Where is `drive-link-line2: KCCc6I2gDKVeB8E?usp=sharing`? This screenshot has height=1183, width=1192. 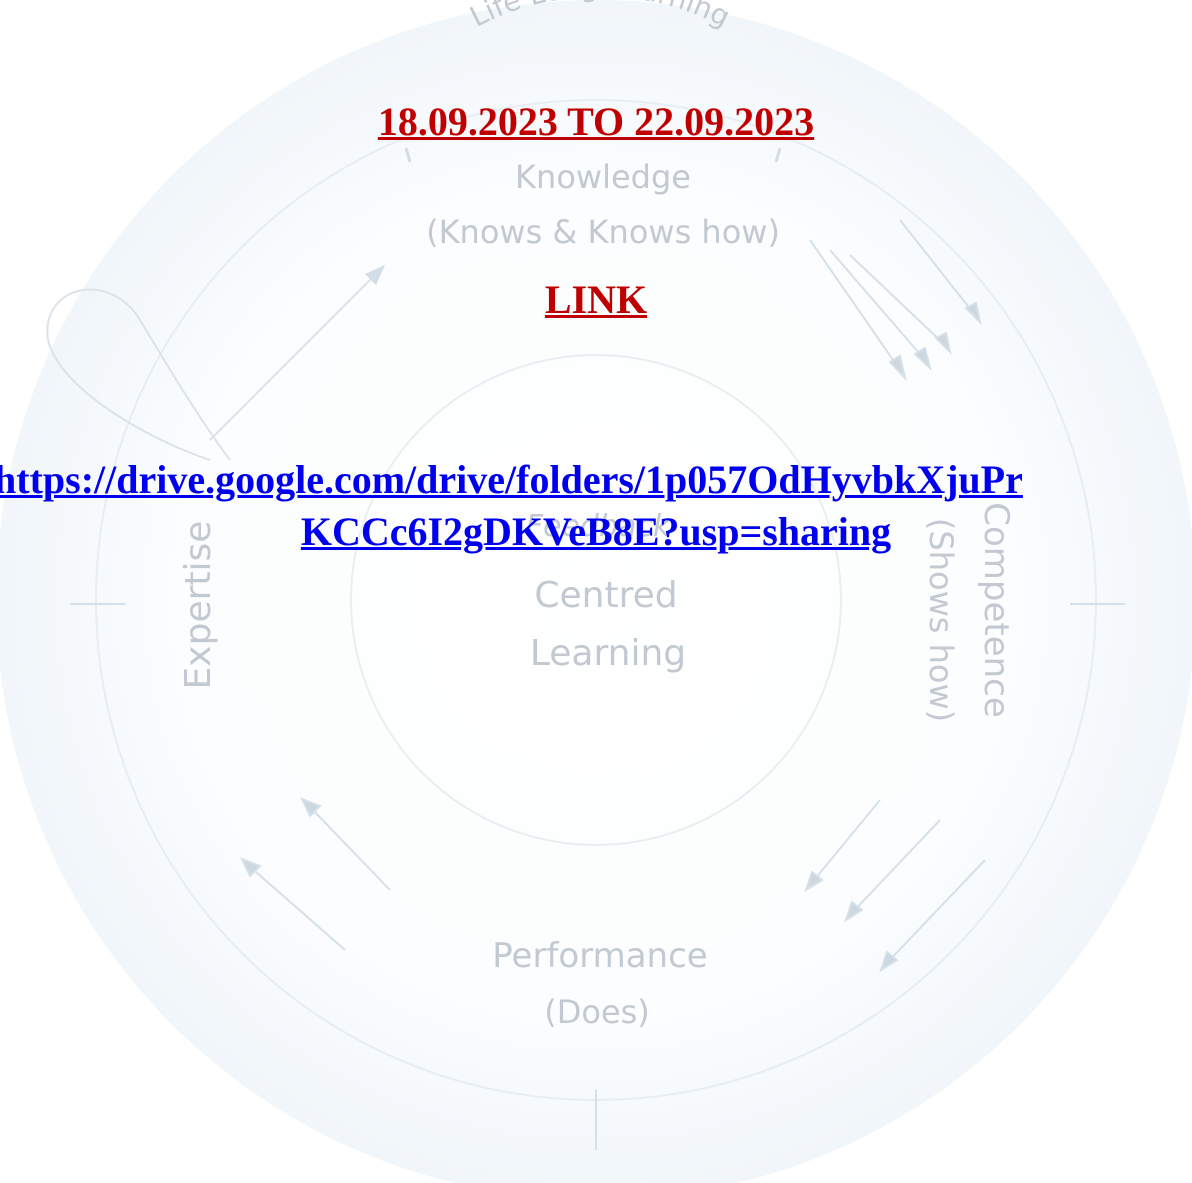
drive-link-line2: KCCc6I2gDKVeB8E?usp=sharing is located at coordinates (596, 532).